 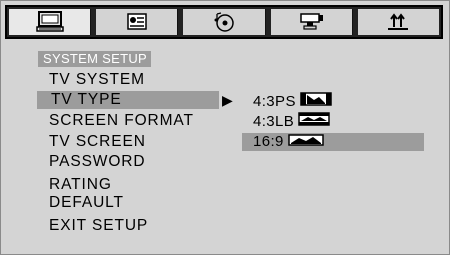 I want to click on menu-item-screen-format: SCREEN FORMAT, so click(x=121, y=121).